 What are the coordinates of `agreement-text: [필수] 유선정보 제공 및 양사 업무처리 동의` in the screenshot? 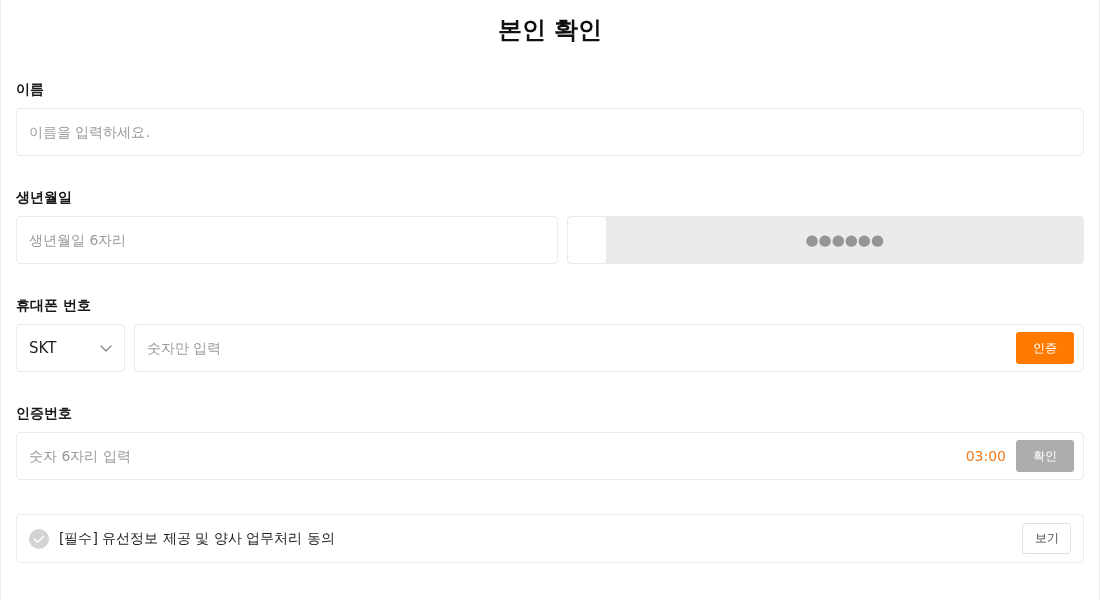 It's located at (197, 538).